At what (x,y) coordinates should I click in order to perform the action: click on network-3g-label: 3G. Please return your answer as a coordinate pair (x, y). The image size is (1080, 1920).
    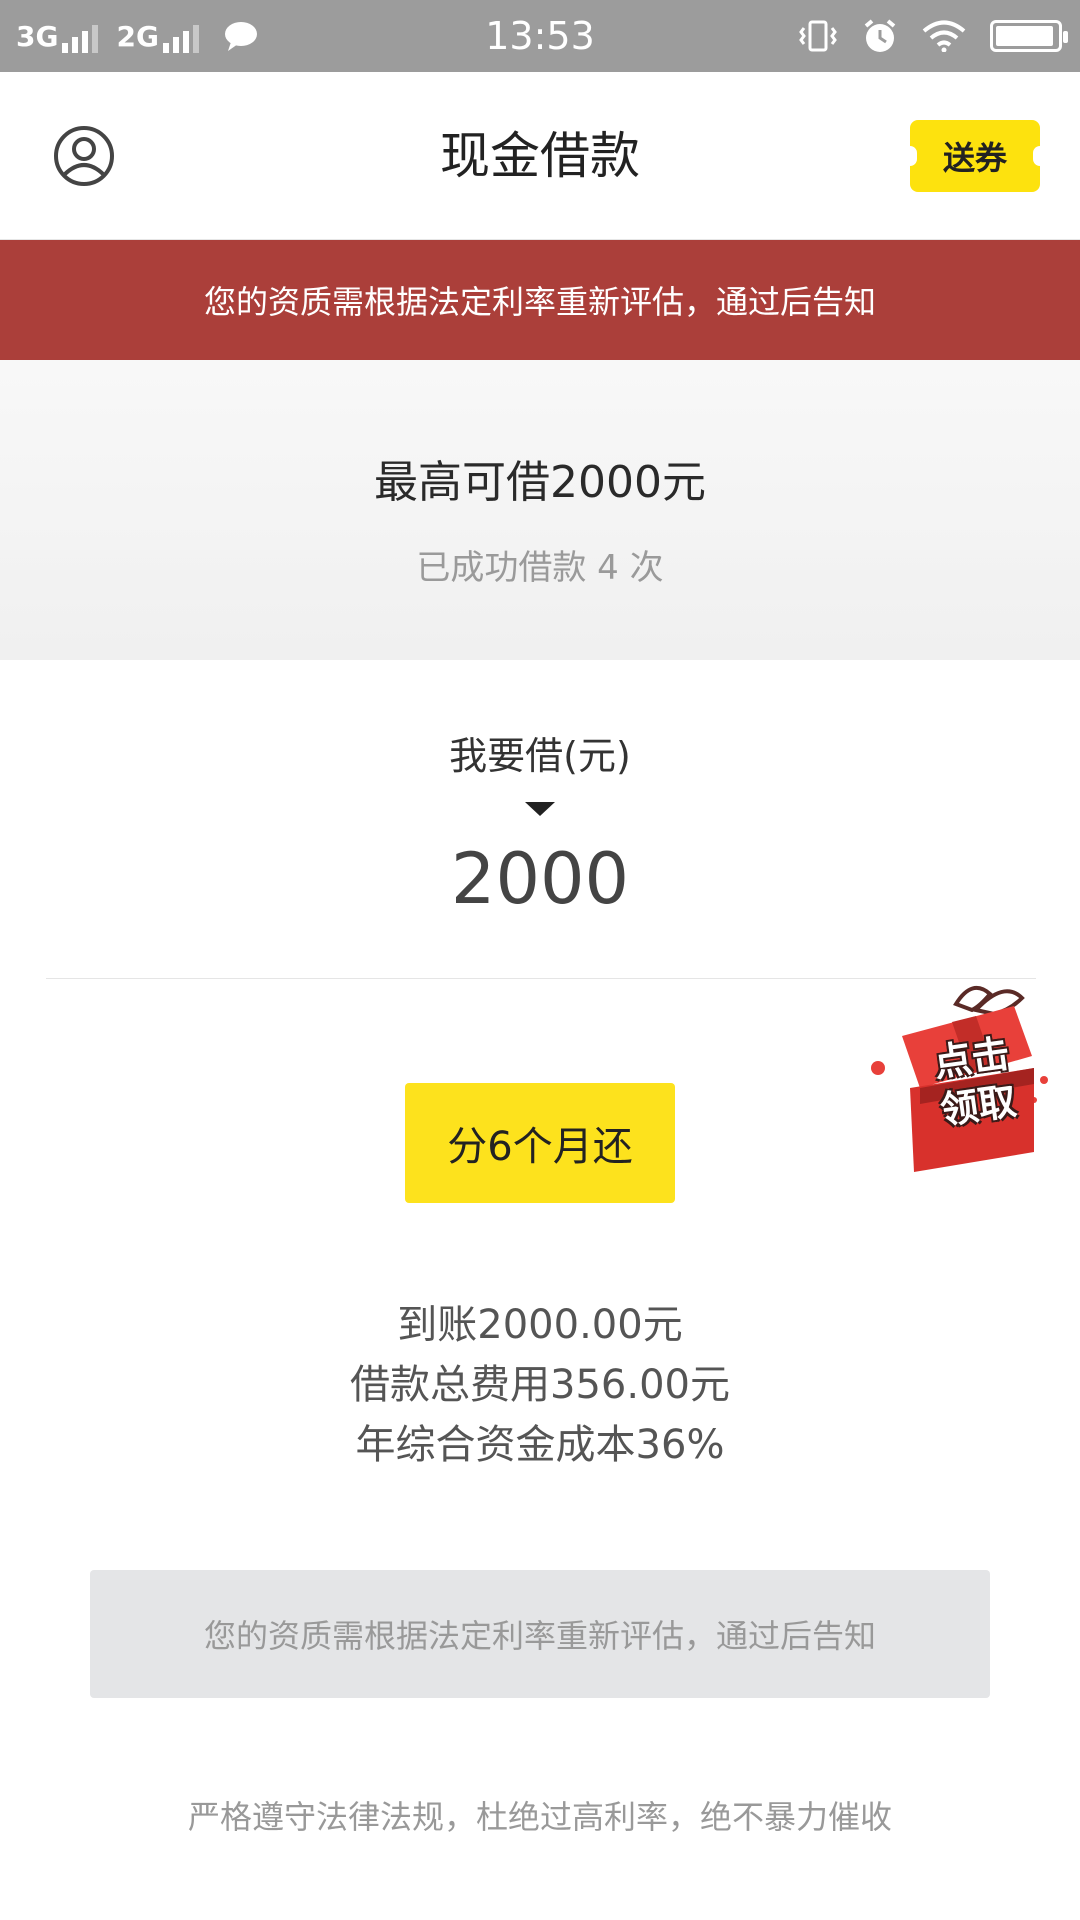
    Looking at the image, I should click on (37, 36).